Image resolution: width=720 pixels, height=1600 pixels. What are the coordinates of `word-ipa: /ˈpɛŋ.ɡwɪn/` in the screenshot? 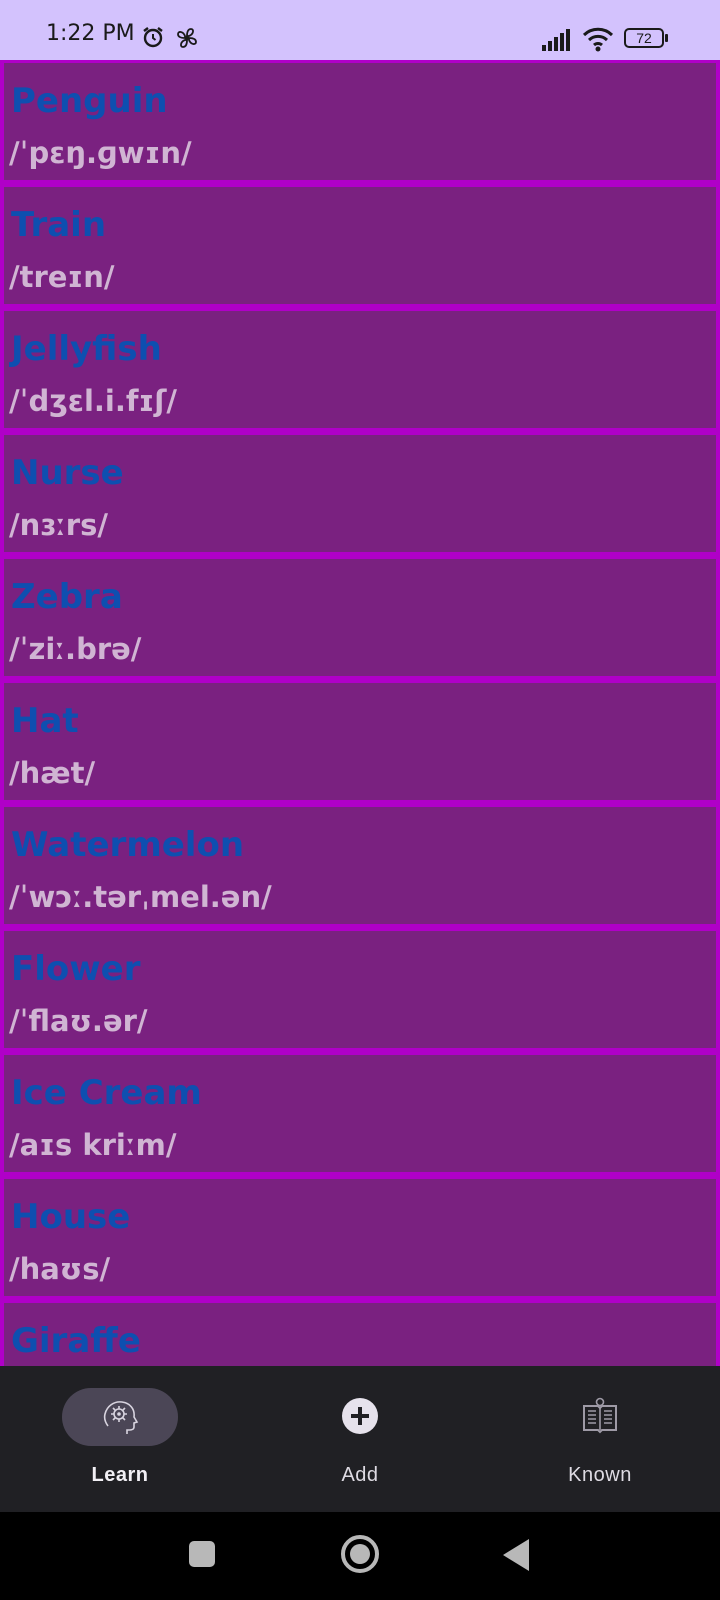 It's located at (100, 153).